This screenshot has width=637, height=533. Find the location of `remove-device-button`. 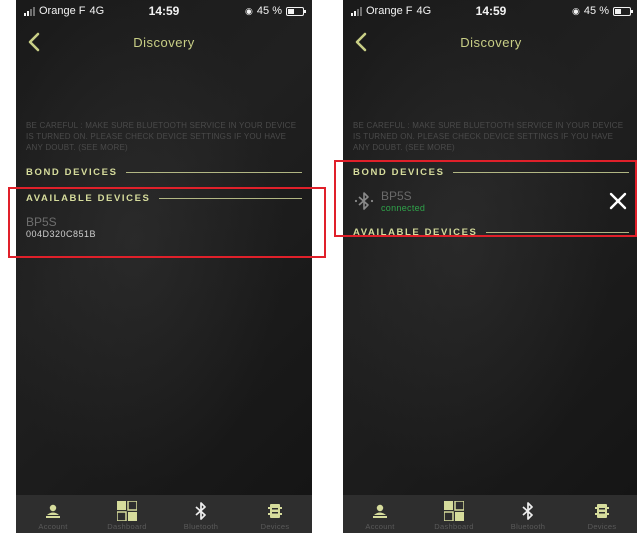

remove-device-button is located at coordinates (618, 201).